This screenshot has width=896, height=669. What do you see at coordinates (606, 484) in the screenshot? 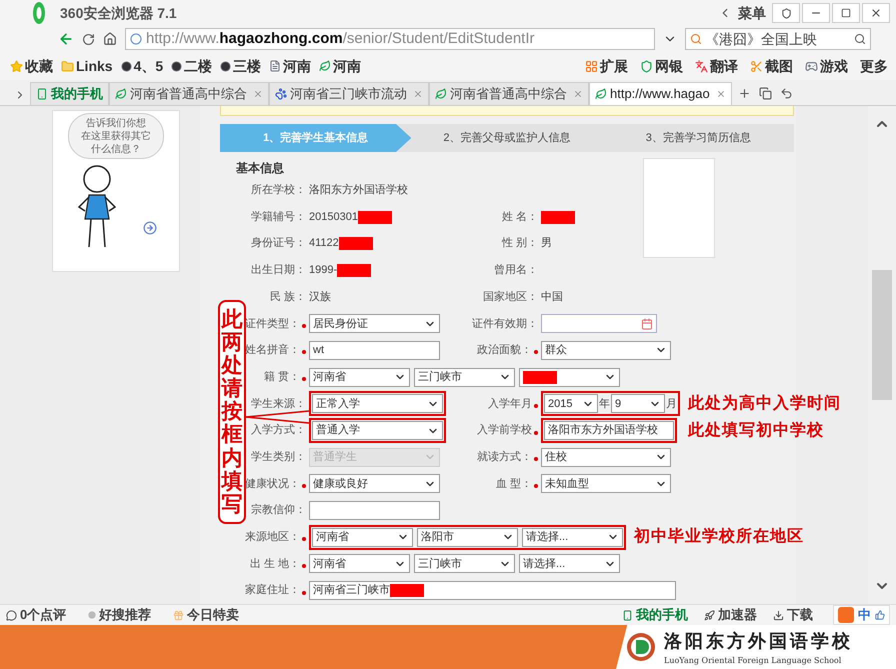
I see `select-field: 未知血型` at bounding box center [606, 484].